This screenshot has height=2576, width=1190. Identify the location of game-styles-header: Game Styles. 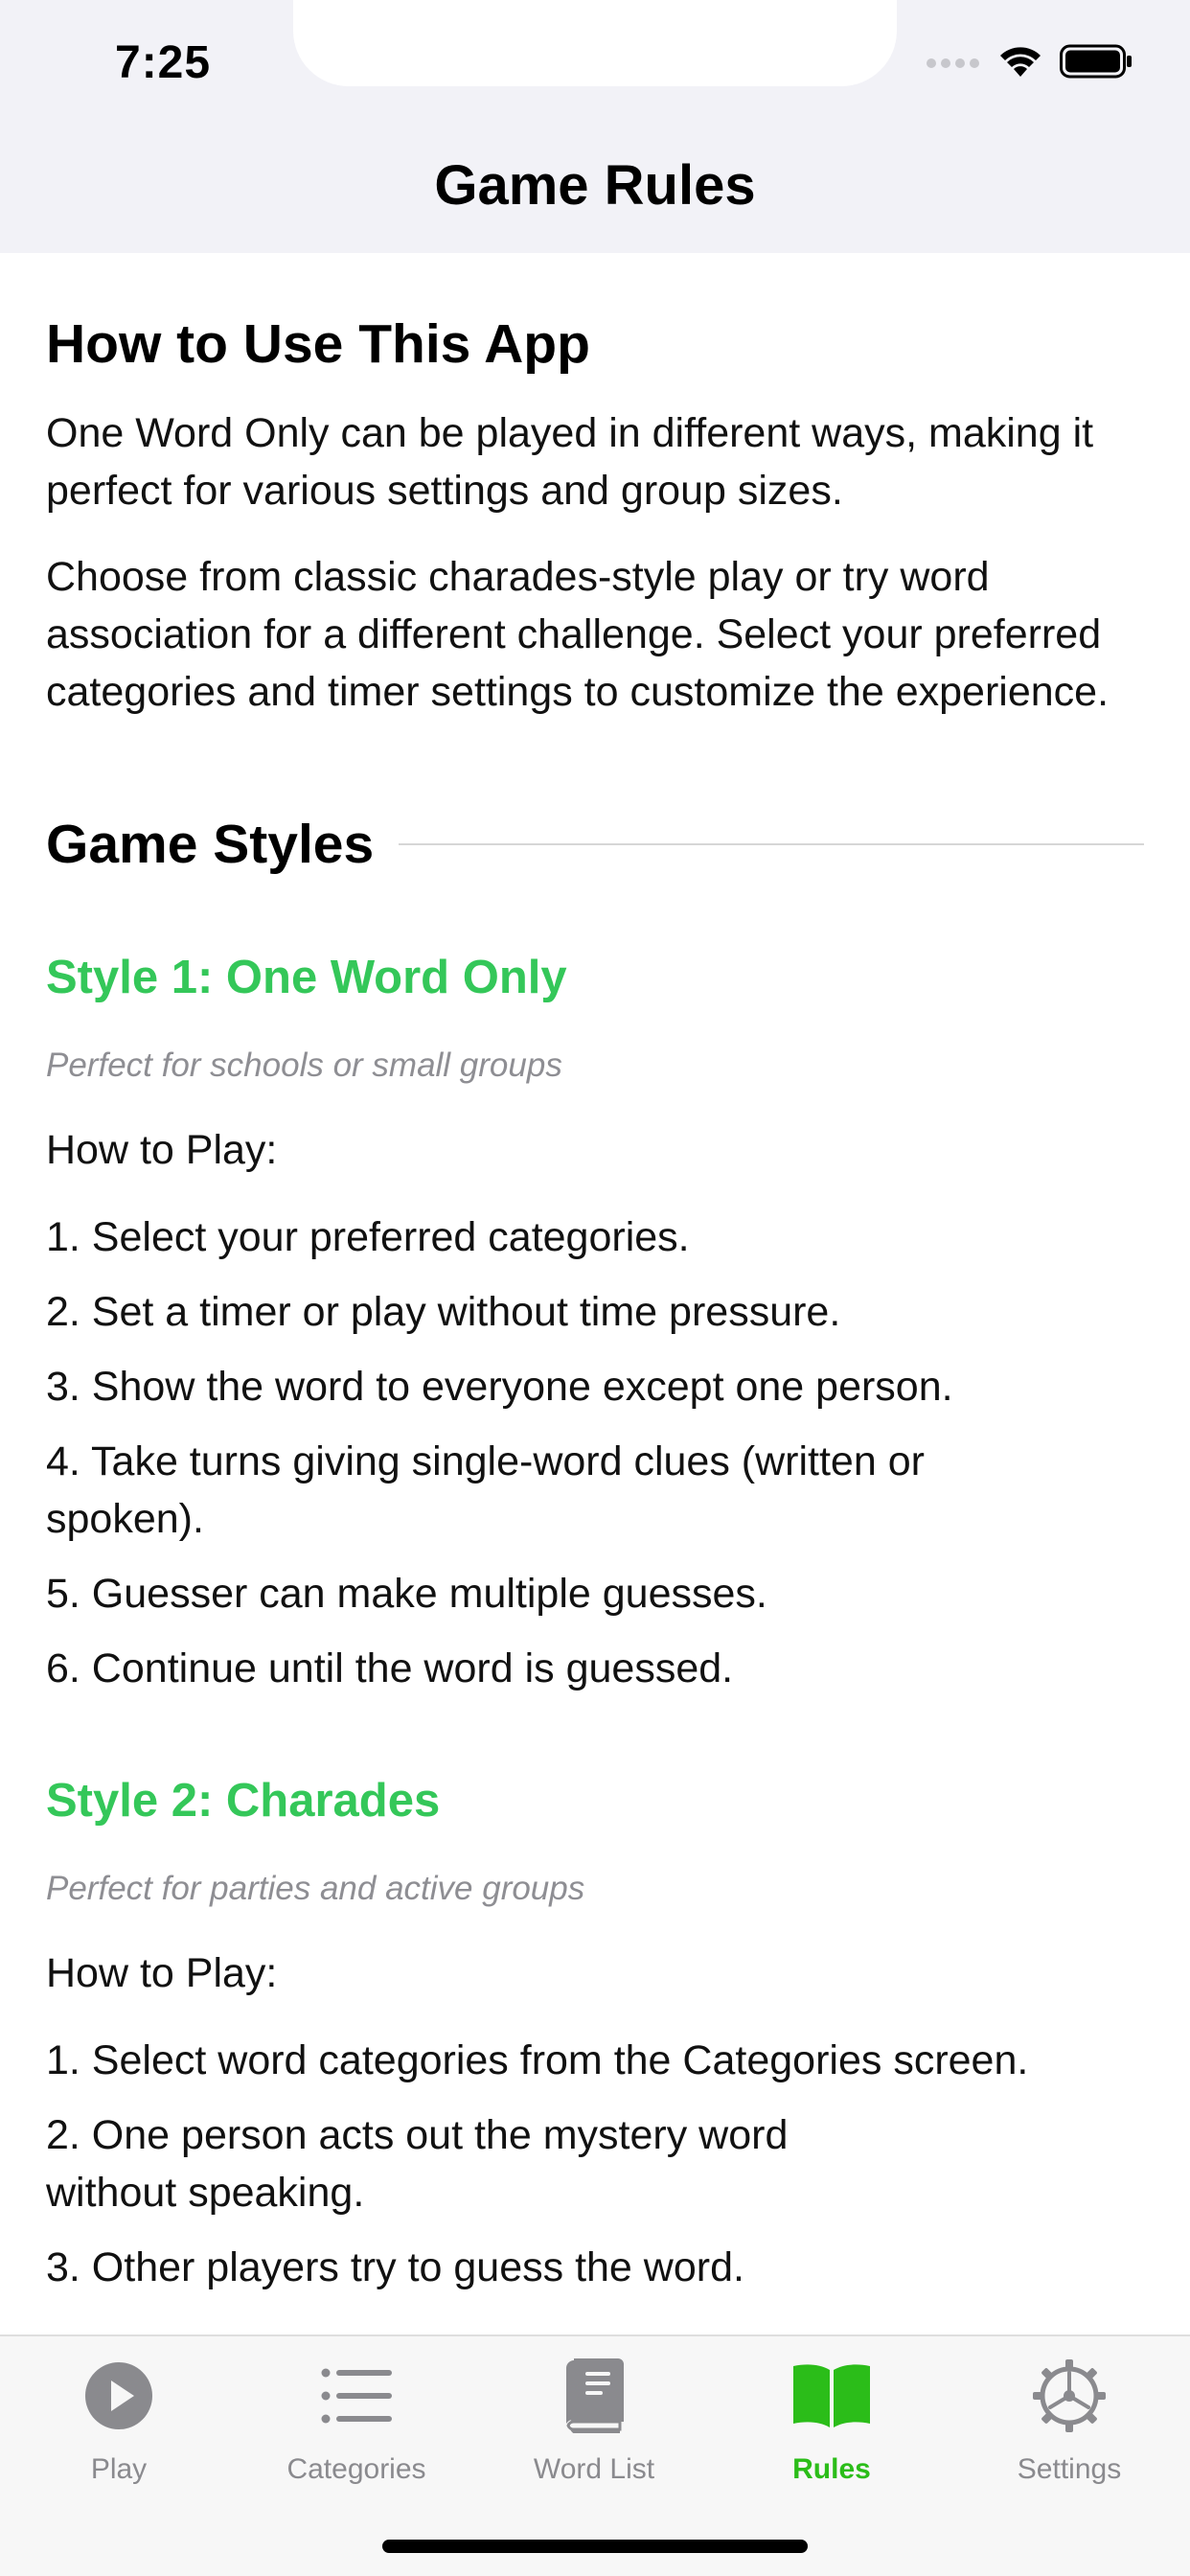
(595, 844).